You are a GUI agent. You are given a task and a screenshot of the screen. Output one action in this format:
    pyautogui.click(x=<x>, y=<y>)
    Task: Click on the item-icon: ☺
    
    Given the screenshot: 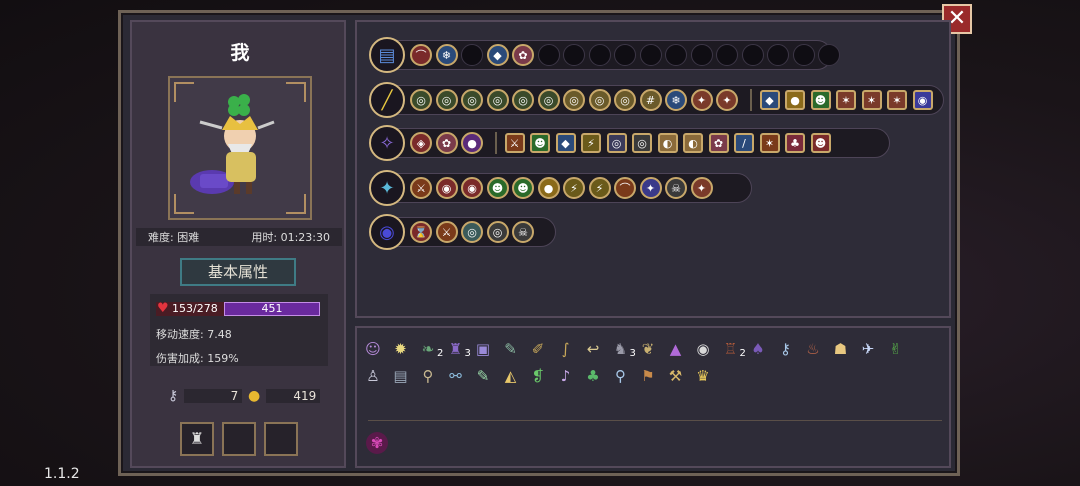 What is the action you would take?
    pyautogui.click(x=373, y=349)
    